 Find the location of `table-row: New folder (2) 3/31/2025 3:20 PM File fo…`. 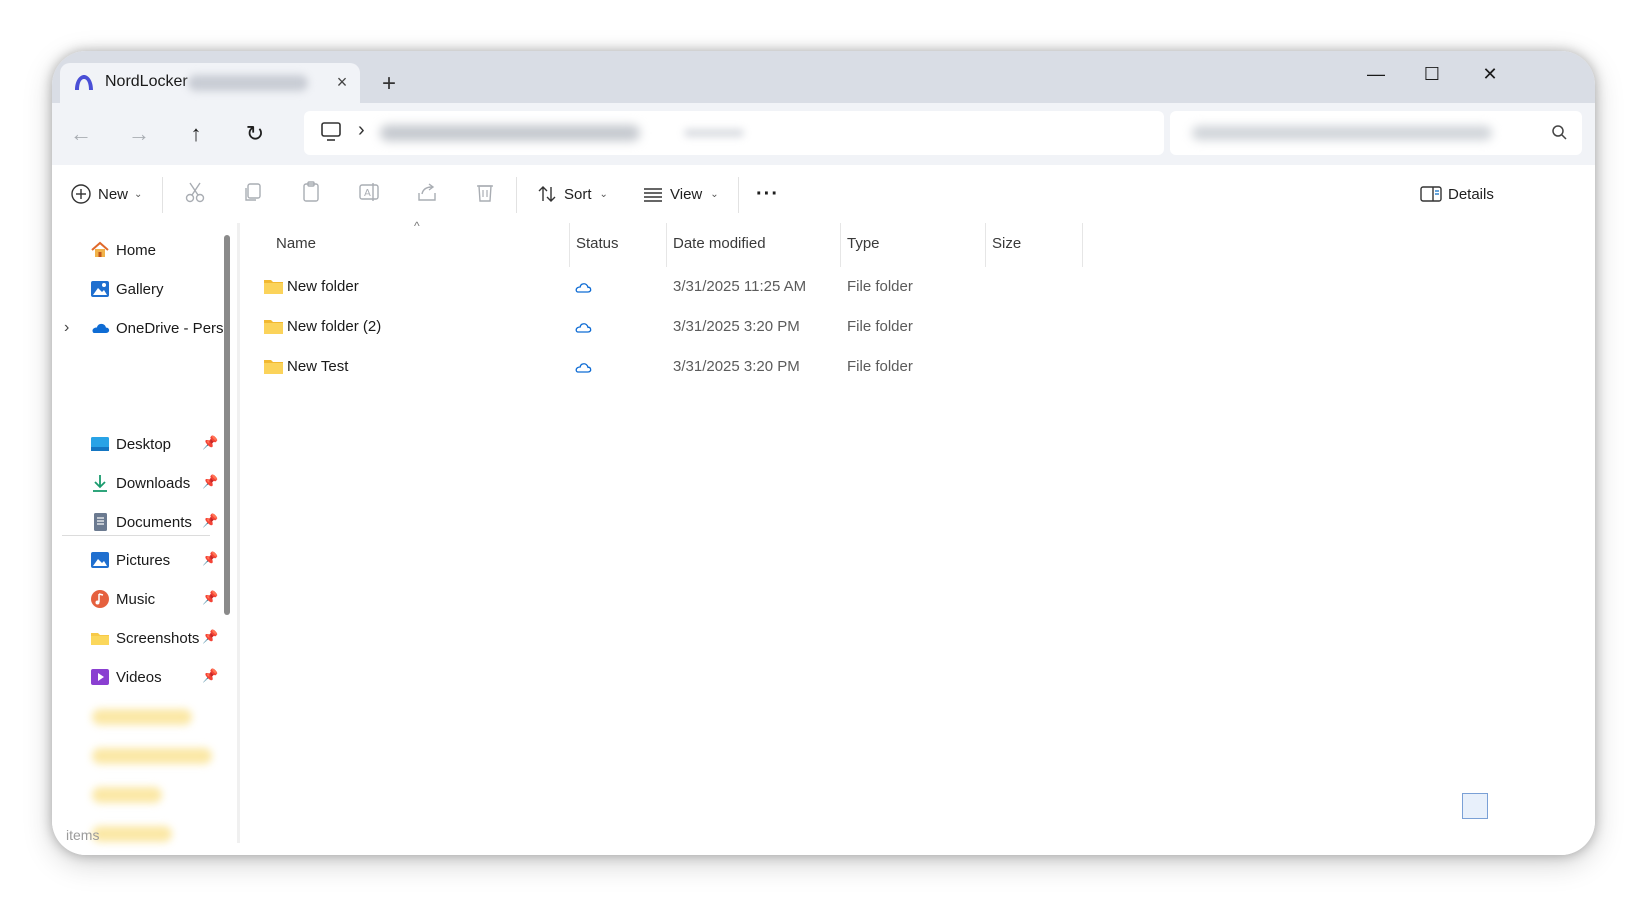

table-row: New folder (2) 3/31/2025 3:20 PM File fo… is located at coordinates (690, 327).